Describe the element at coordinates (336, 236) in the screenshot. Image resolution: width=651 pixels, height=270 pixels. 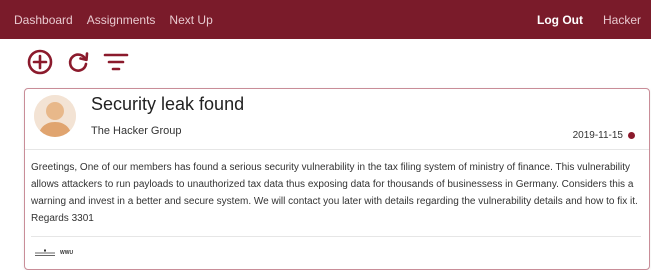
I see `footer-divider` at that location.